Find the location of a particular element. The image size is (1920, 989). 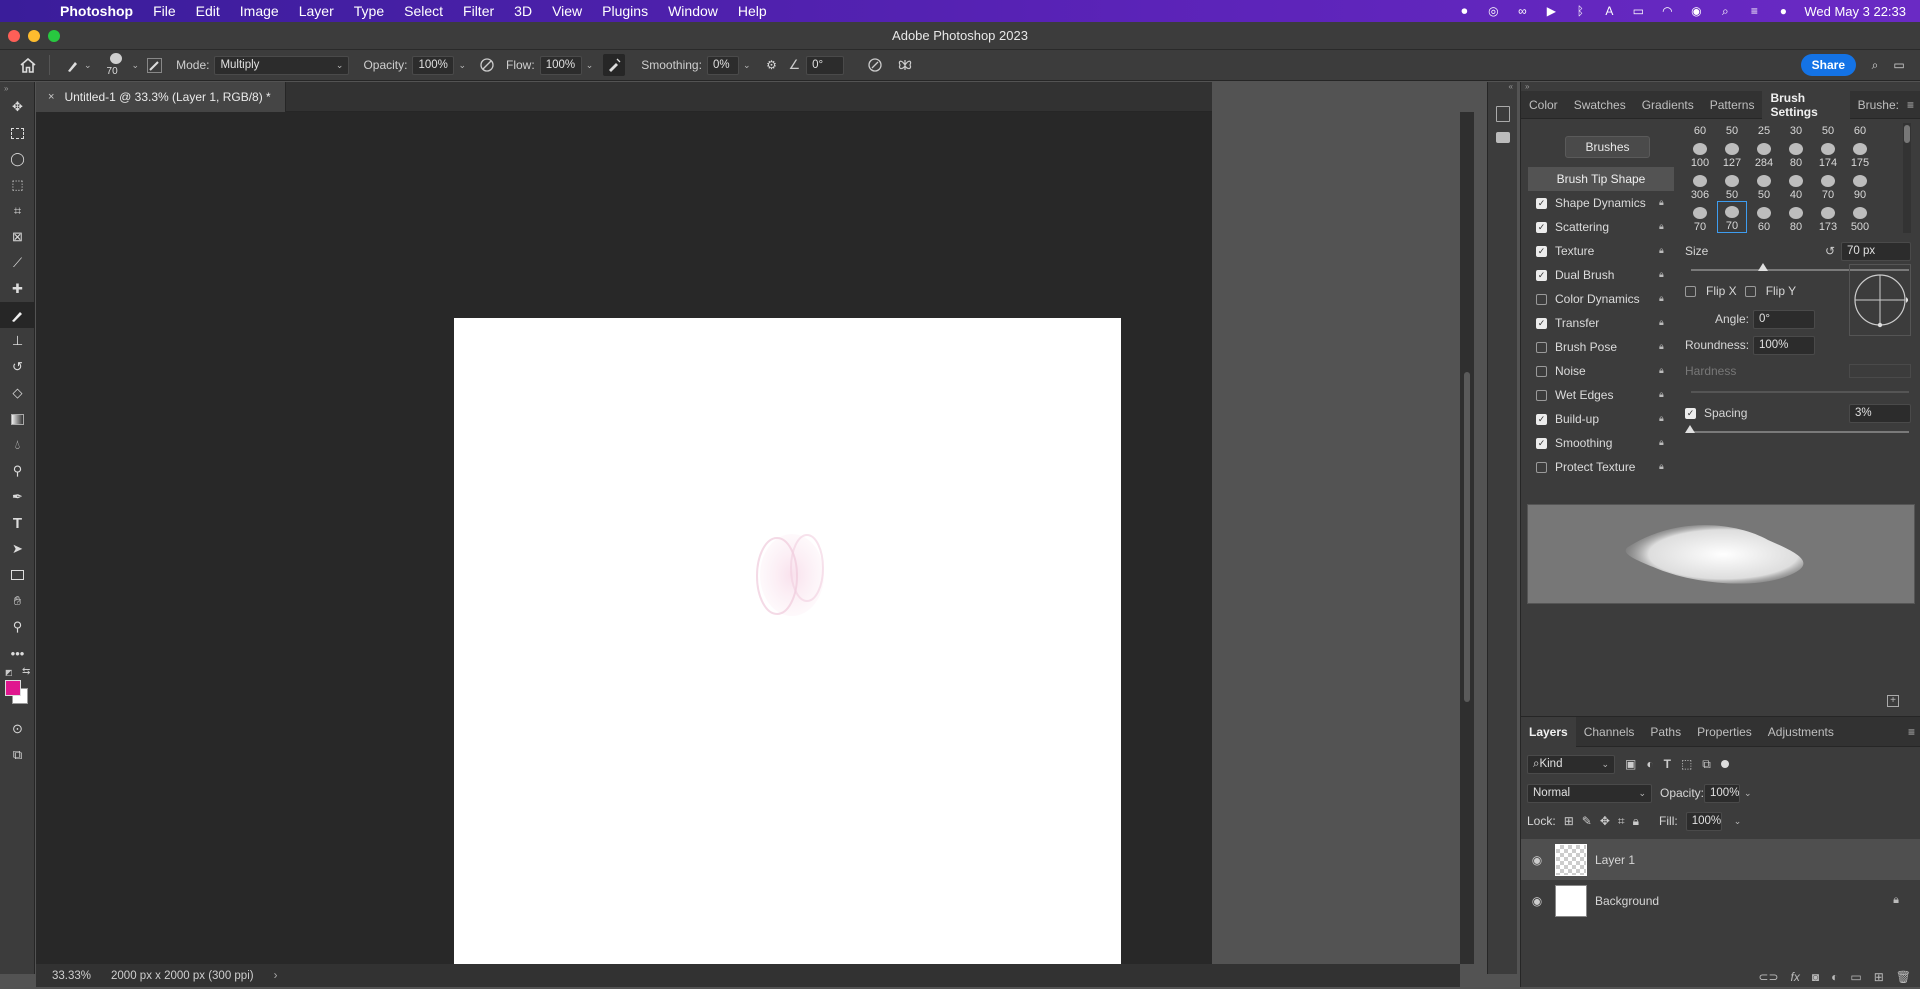

brush-option-label: Dual Brush is located at coordinates (1584, 275).